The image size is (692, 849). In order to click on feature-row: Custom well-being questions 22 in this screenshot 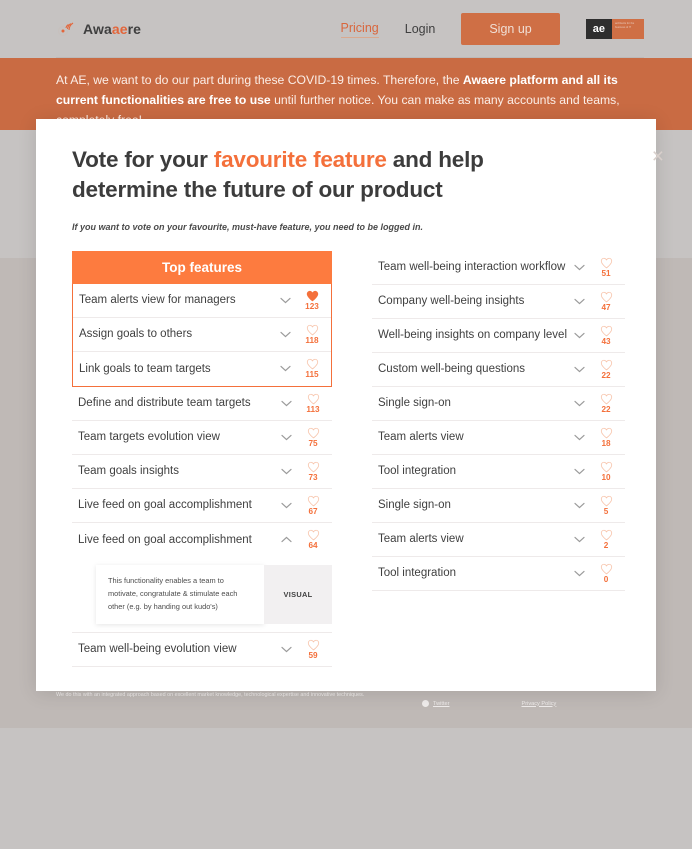, I will do `click(498, 370)`.